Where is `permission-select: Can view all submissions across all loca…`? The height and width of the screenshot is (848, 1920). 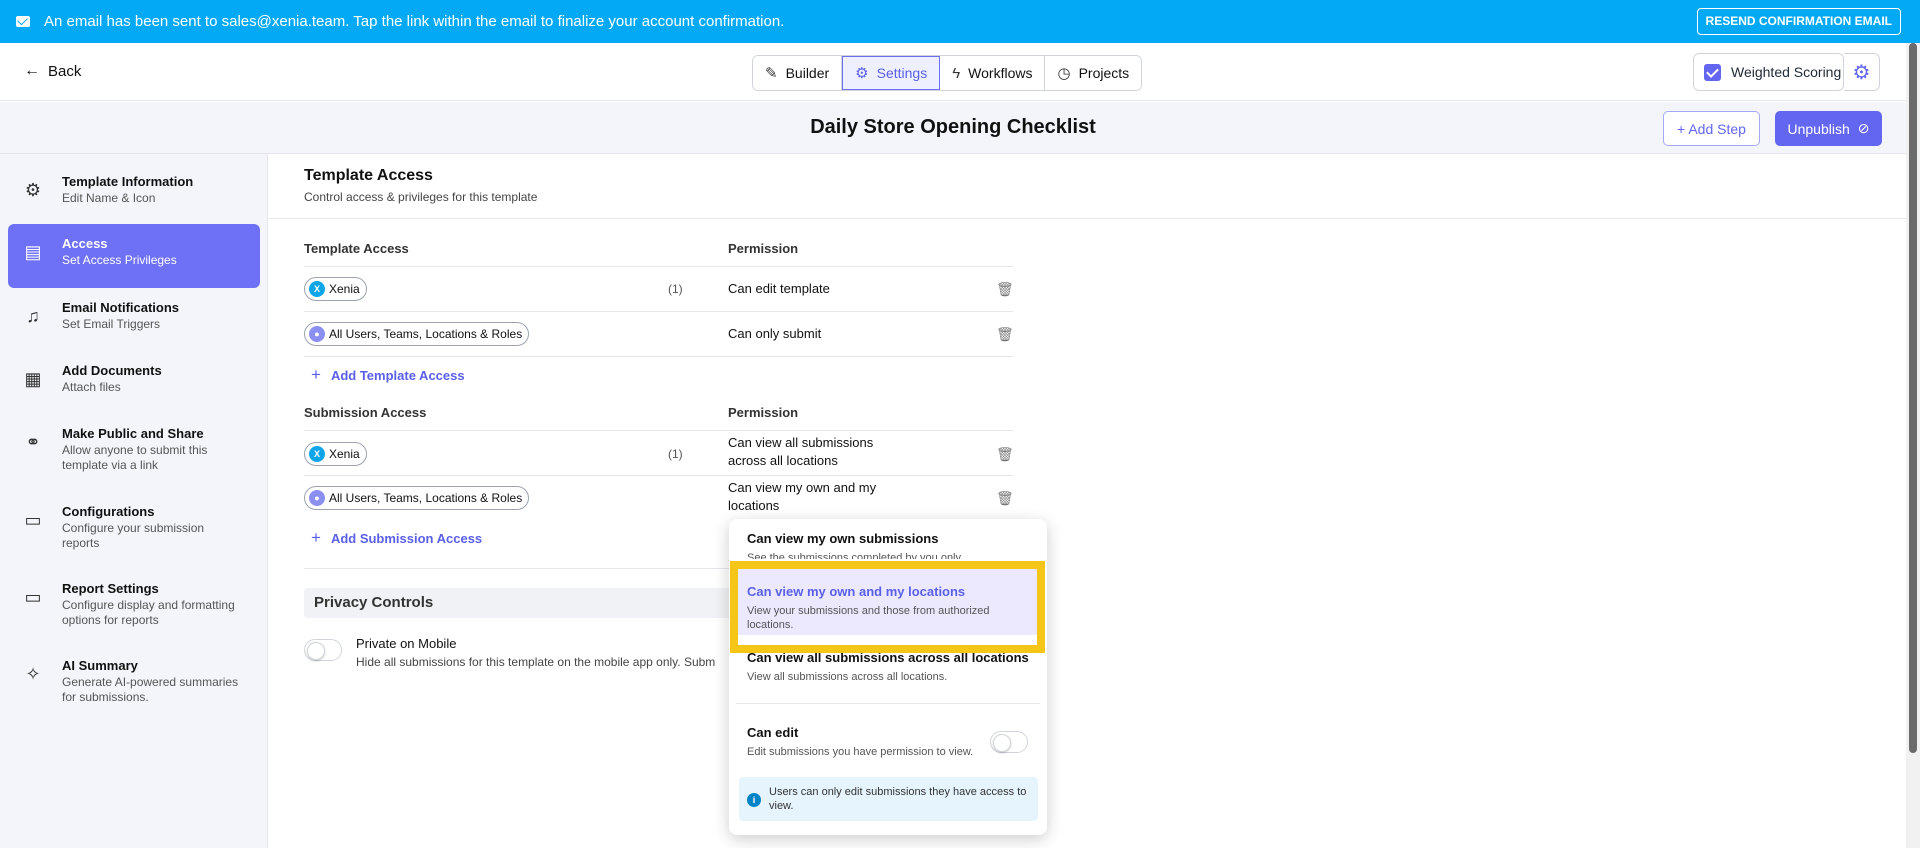 permission-select: Can view all submissions across all loca… is located at coordinates (808, 452).